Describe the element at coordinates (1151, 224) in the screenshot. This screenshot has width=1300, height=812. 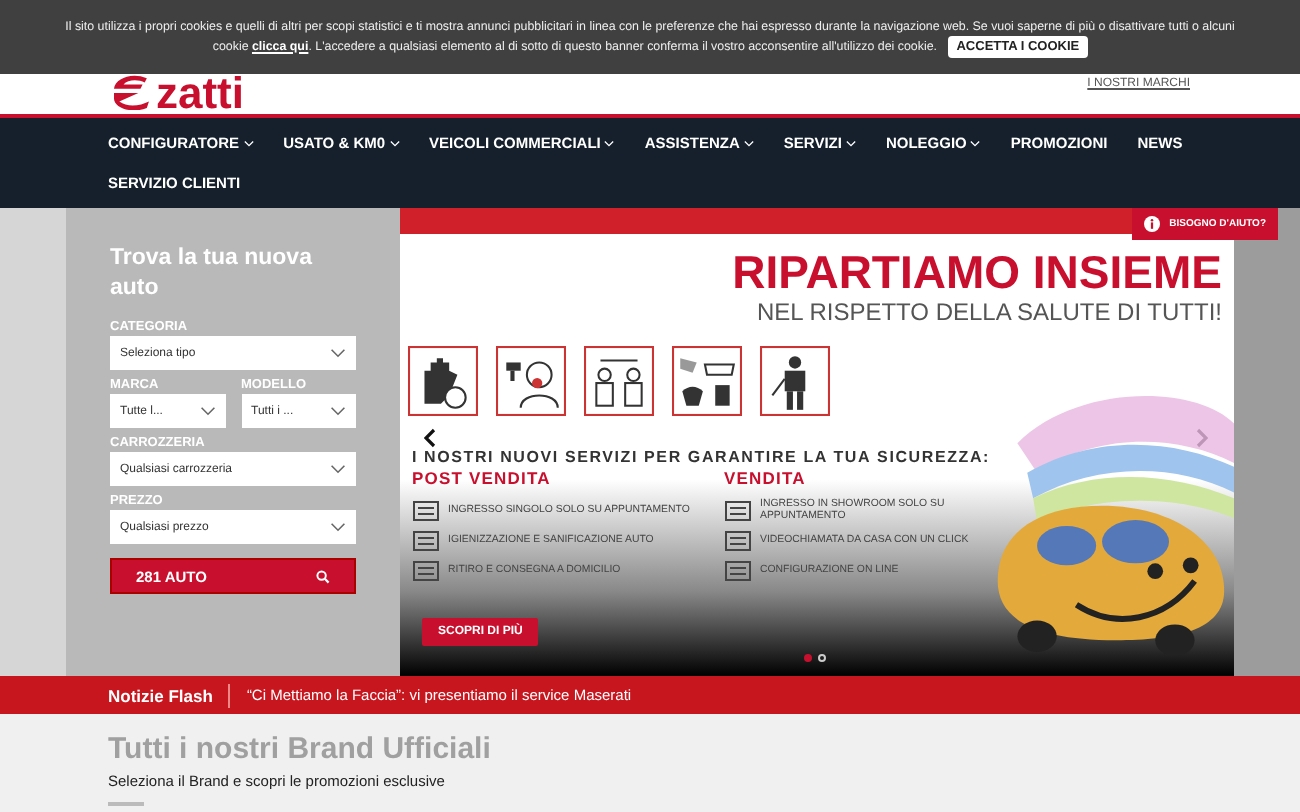
I see `info-icon` at that location.